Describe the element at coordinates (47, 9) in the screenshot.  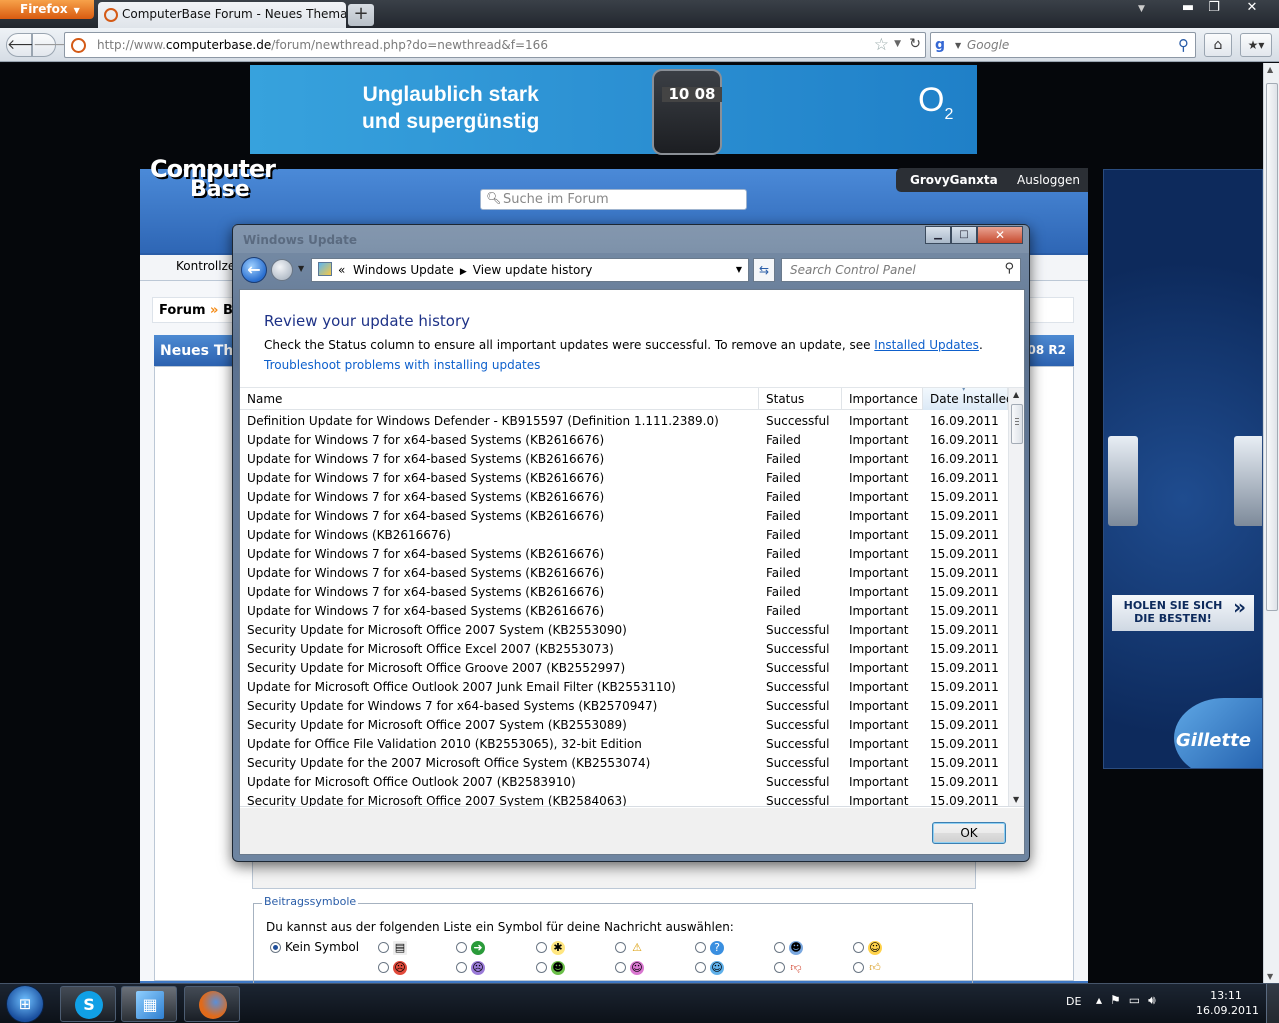
I see `firefox-menu-button: Firefox ▼` at that location.